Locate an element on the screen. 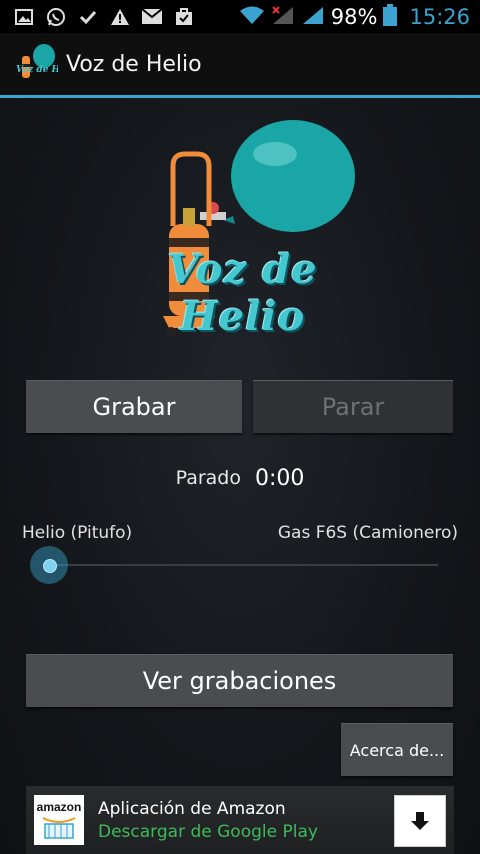 This screenshot has height=854, width=480. picture-icon is located at coordinates (24, 17).